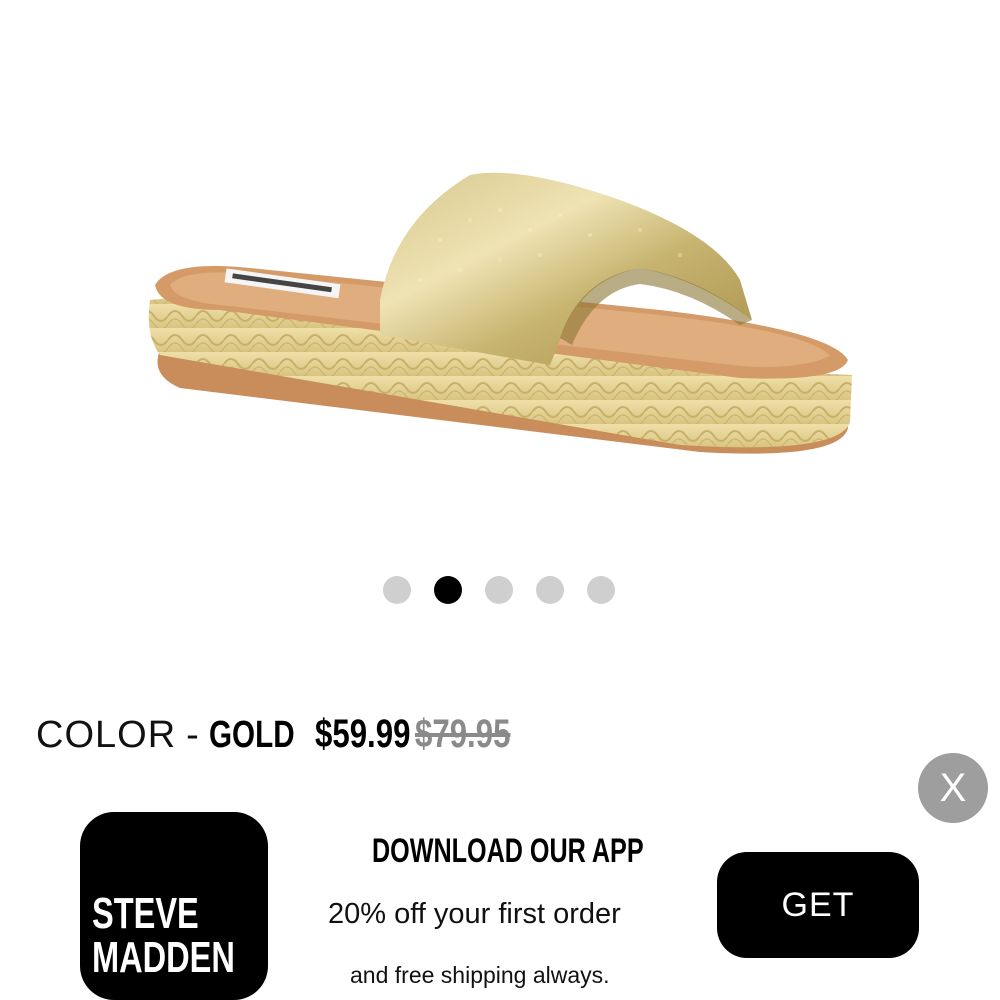  What do you see at coordinates (362, 734) in the screenshot?
I see `sale-price: $59.99` at bounding box center [362, 734].